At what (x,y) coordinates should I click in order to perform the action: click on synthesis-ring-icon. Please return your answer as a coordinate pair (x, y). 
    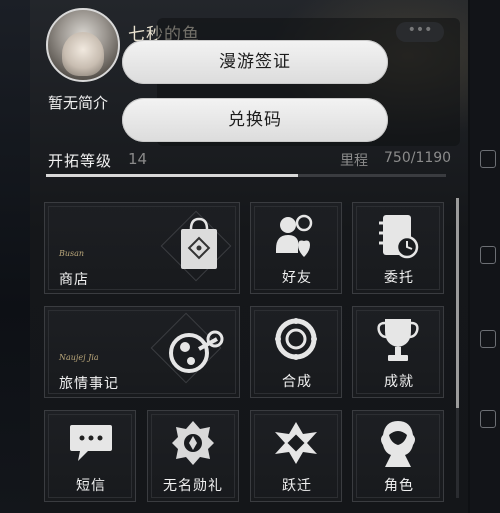
    Looking at the image, I should click on (296, 339).